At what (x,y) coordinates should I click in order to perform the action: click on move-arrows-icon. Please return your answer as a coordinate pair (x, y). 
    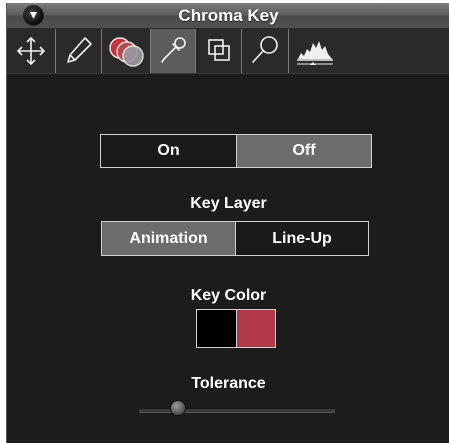
    Looking at the image, I should click on (31, 51).